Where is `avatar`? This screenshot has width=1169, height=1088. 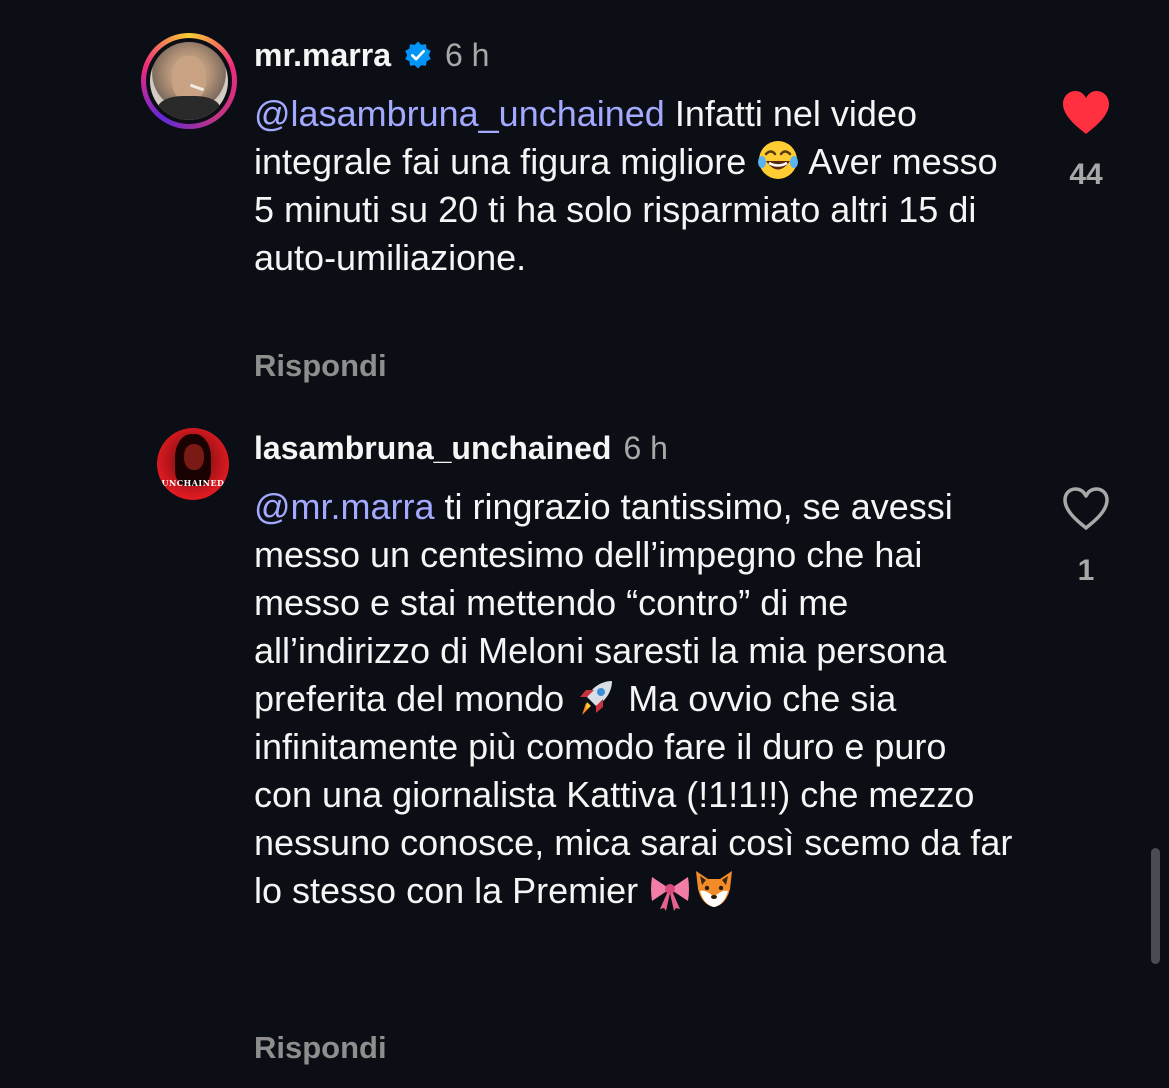
avatar is located at coordinates (189, 81).